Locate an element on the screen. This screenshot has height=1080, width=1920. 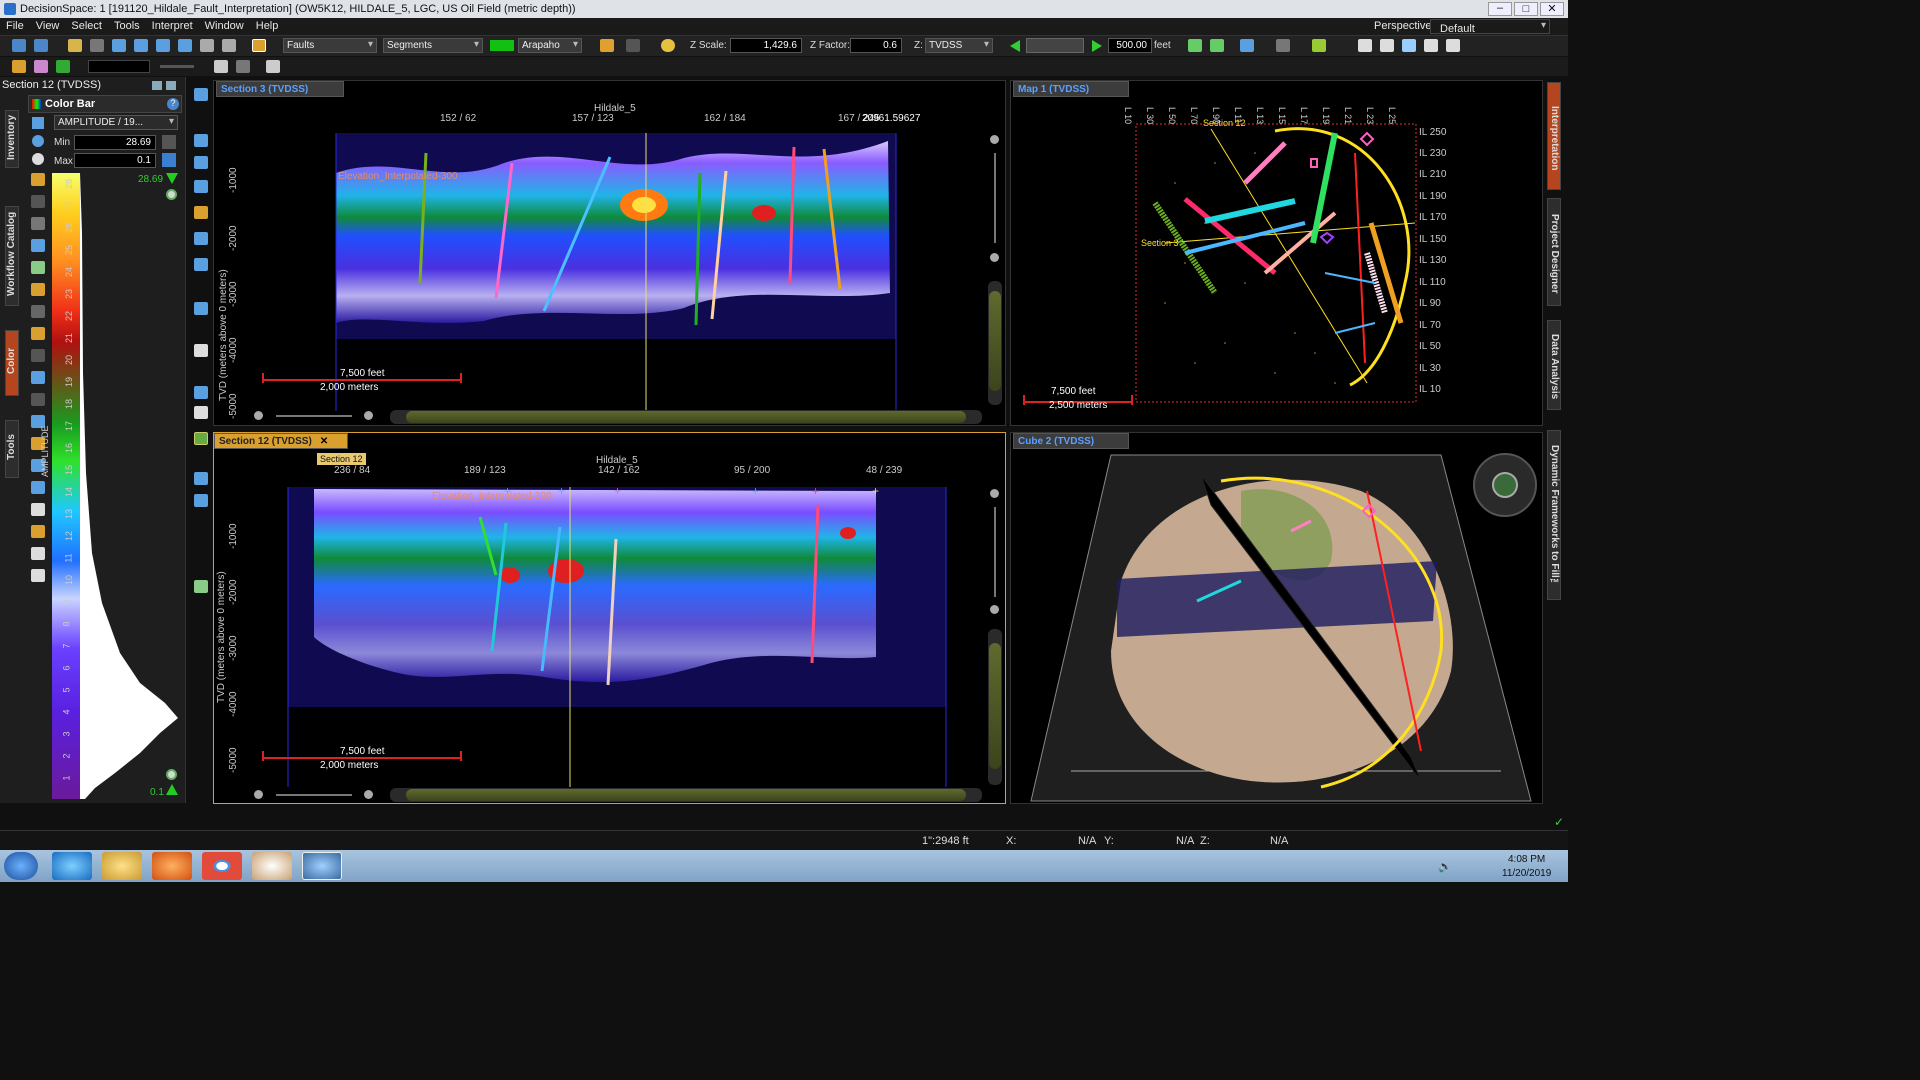
z-factor-input: 0.6 is located at coordinates (876, 45).